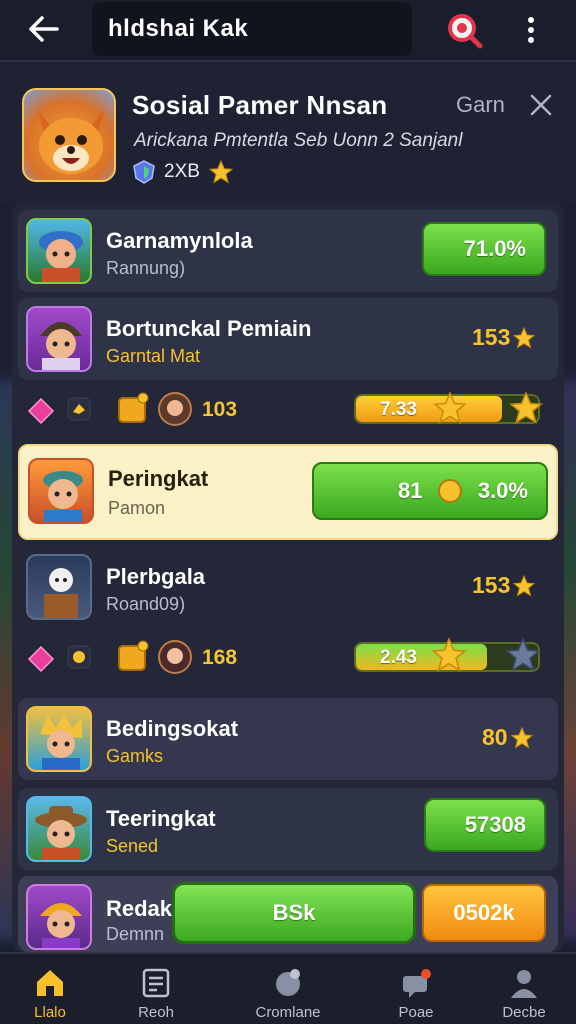 This screenshot has width=576, height=1024. I want to click on list-item-title: Teeringkat, so click(161, 818).